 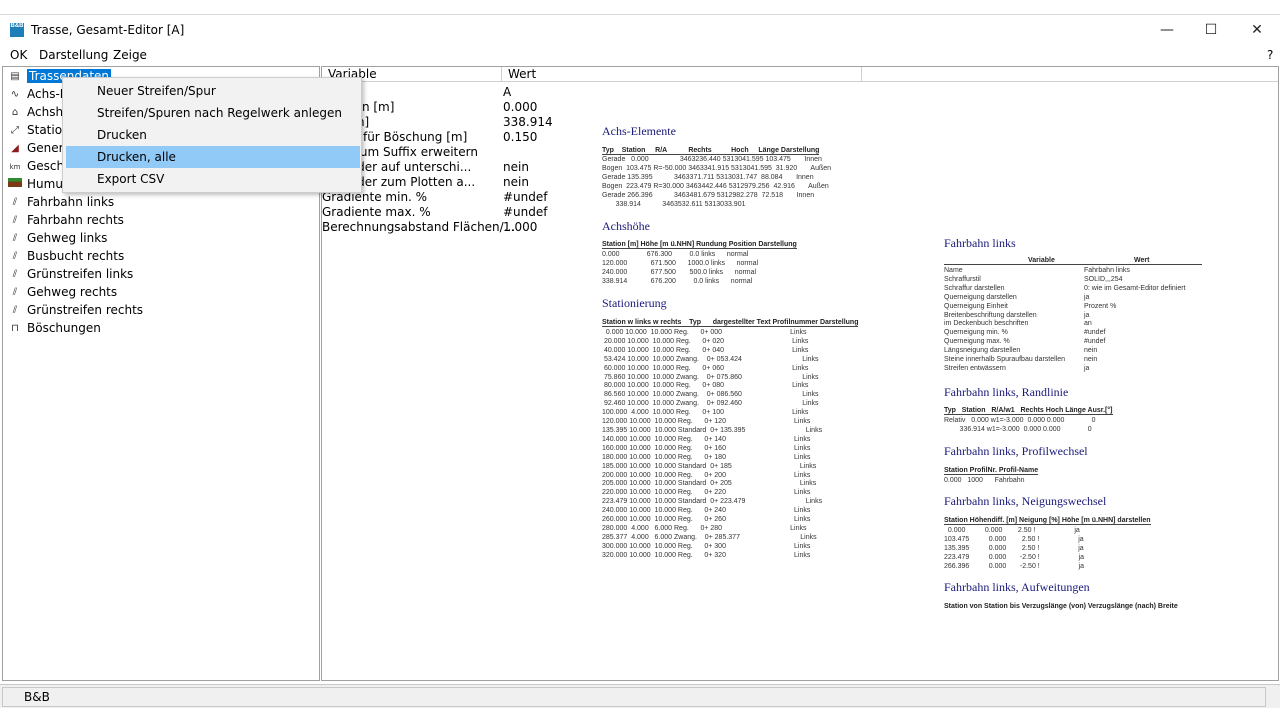 I want to click on tree-item-boeschungen: ⊓ Böschungen, so click(x=54, y=328).